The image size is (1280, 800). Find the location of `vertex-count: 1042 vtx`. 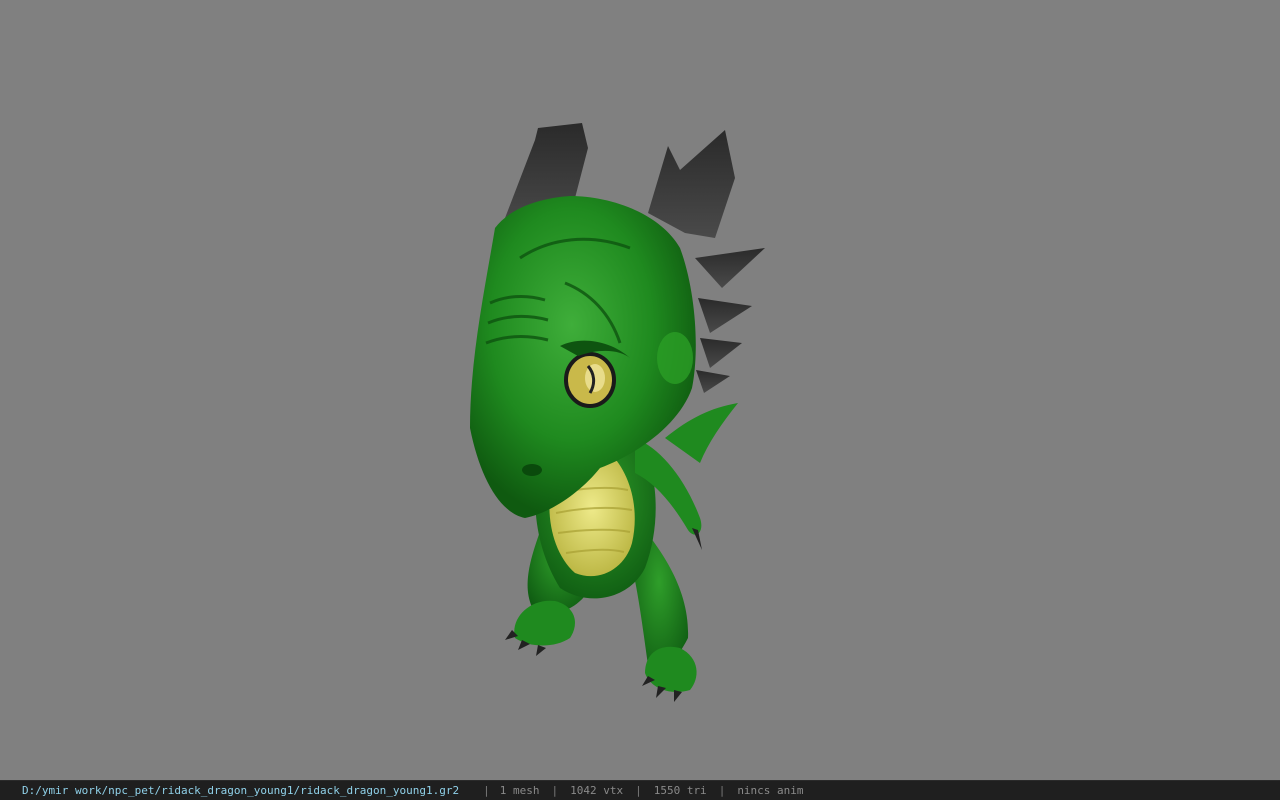

vertex-count: 1042 vtx is located at coordinates (597, 790).